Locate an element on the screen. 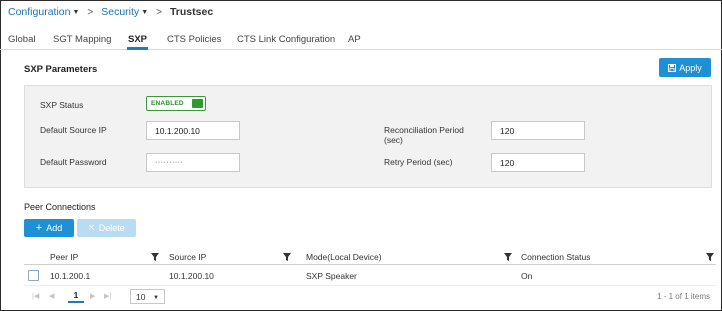 The width and height of the screenshot is (722, 311). pagination-info: 1 - 1 of 1 items is located at coordinates (683, 296).